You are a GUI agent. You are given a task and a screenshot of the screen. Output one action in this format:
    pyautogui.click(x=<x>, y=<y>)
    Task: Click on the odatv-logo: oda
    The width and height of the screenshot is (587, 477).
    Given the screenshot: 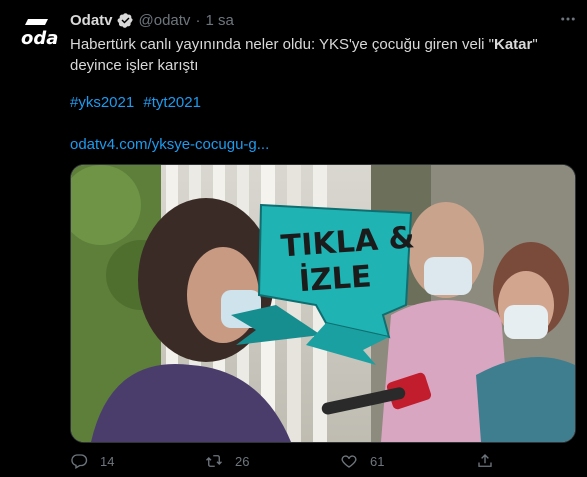 What is the action you would take?
    pyautogui.click(x=39, y=34)
    